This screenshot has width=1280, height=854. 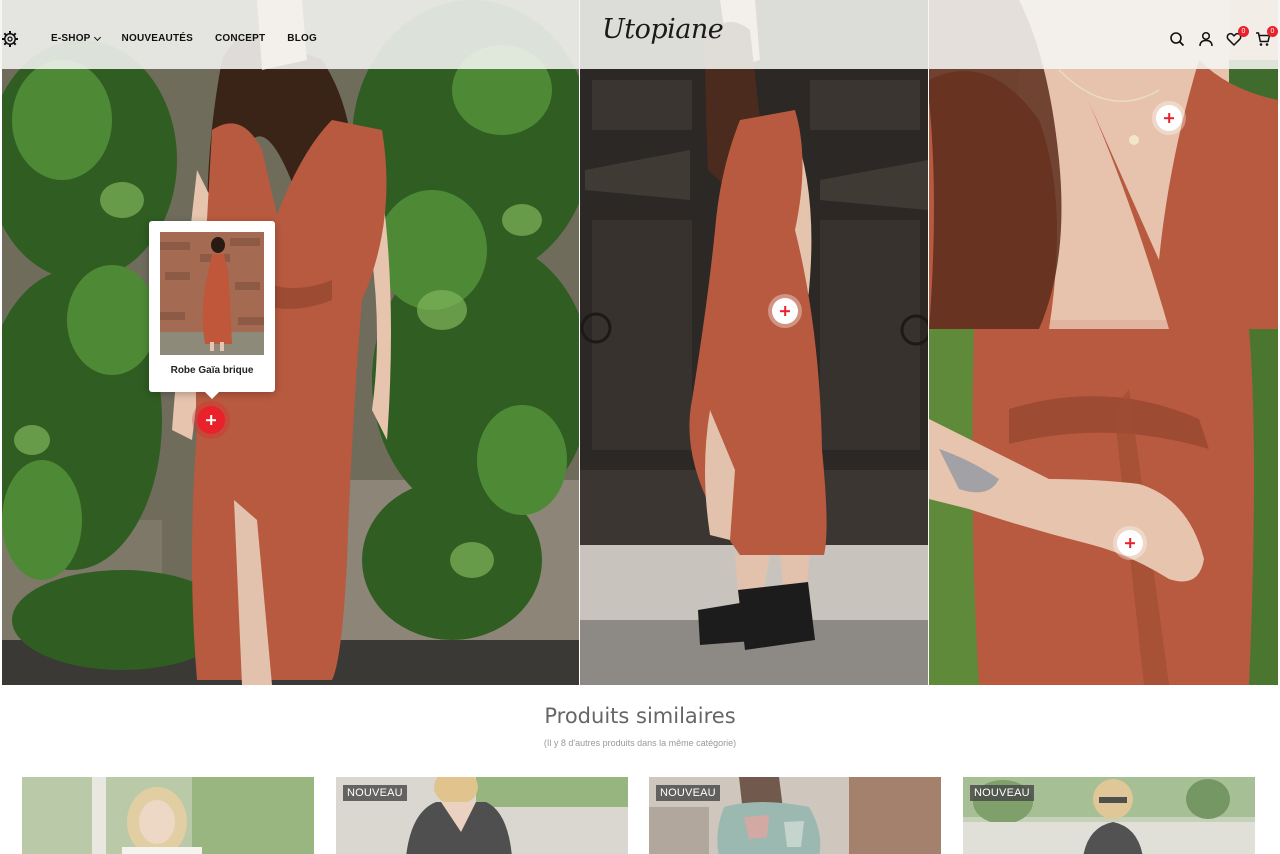 I want to click on nav-item-label: NOUVEAUTÉS, so click(x=157, y=38).